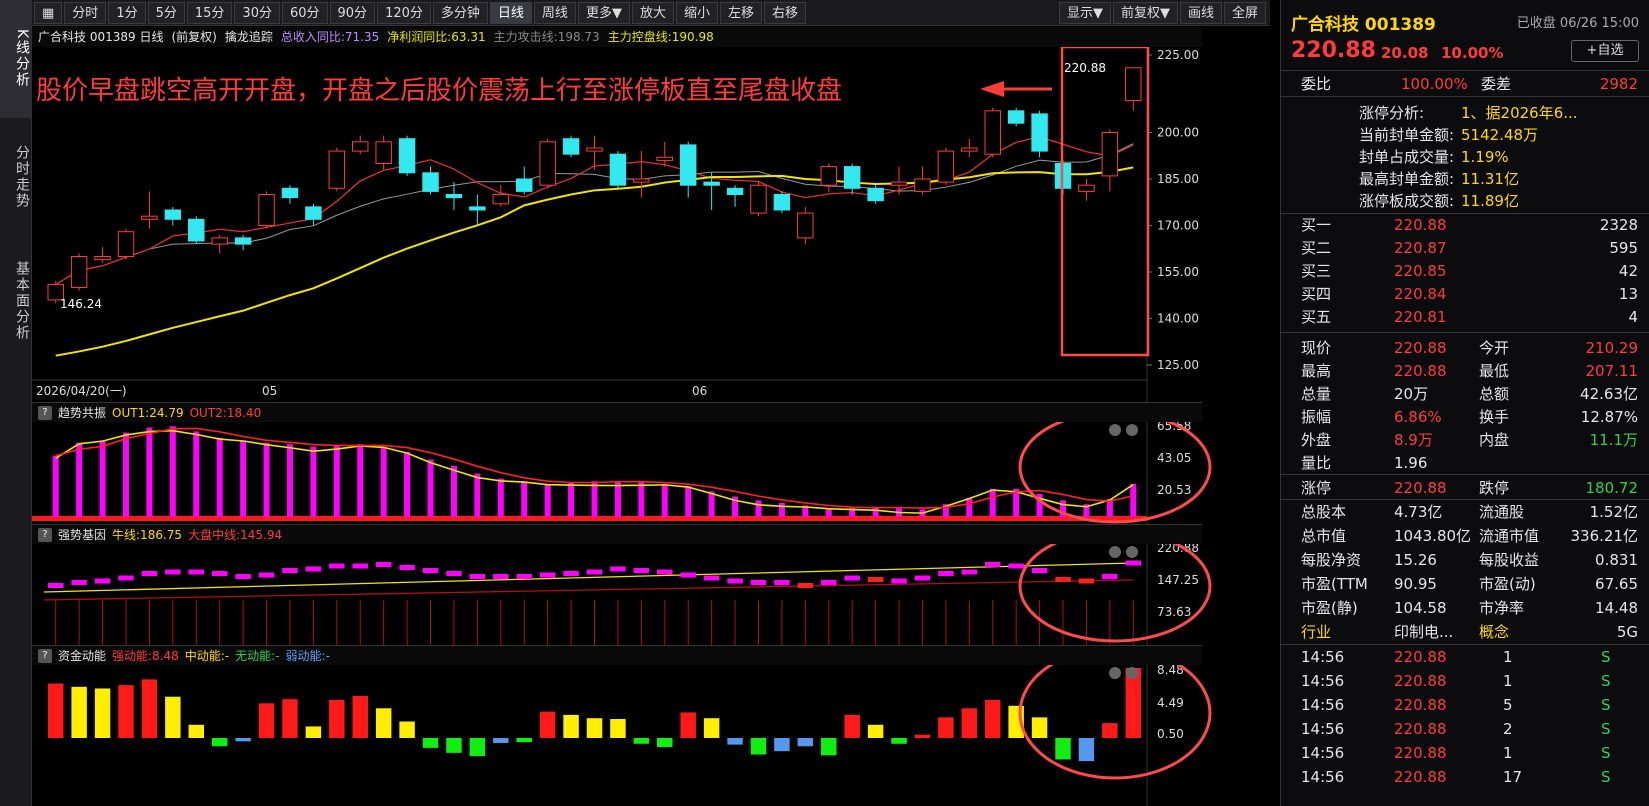  I want to click on bid-row: 买四 220.84 13, so click(1465, 294).